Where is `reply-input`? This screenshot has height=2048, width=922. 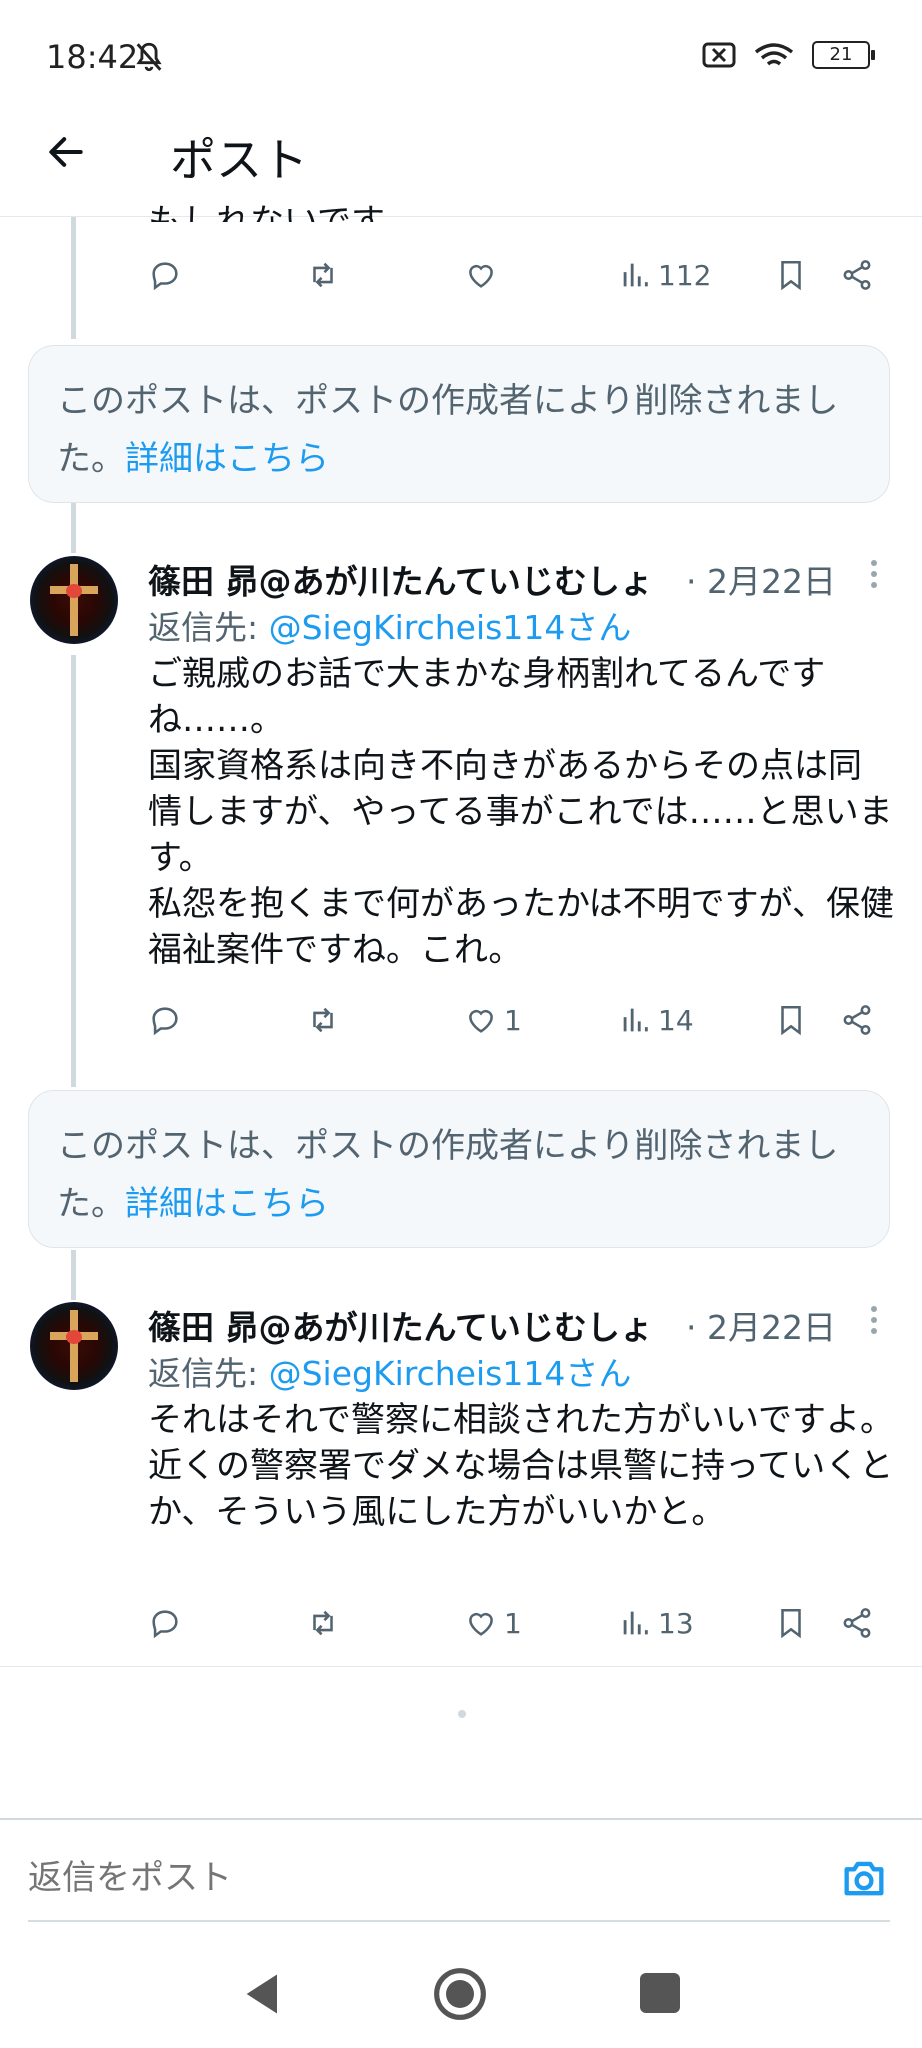
reply-input is located at coordinates (423, 1878).